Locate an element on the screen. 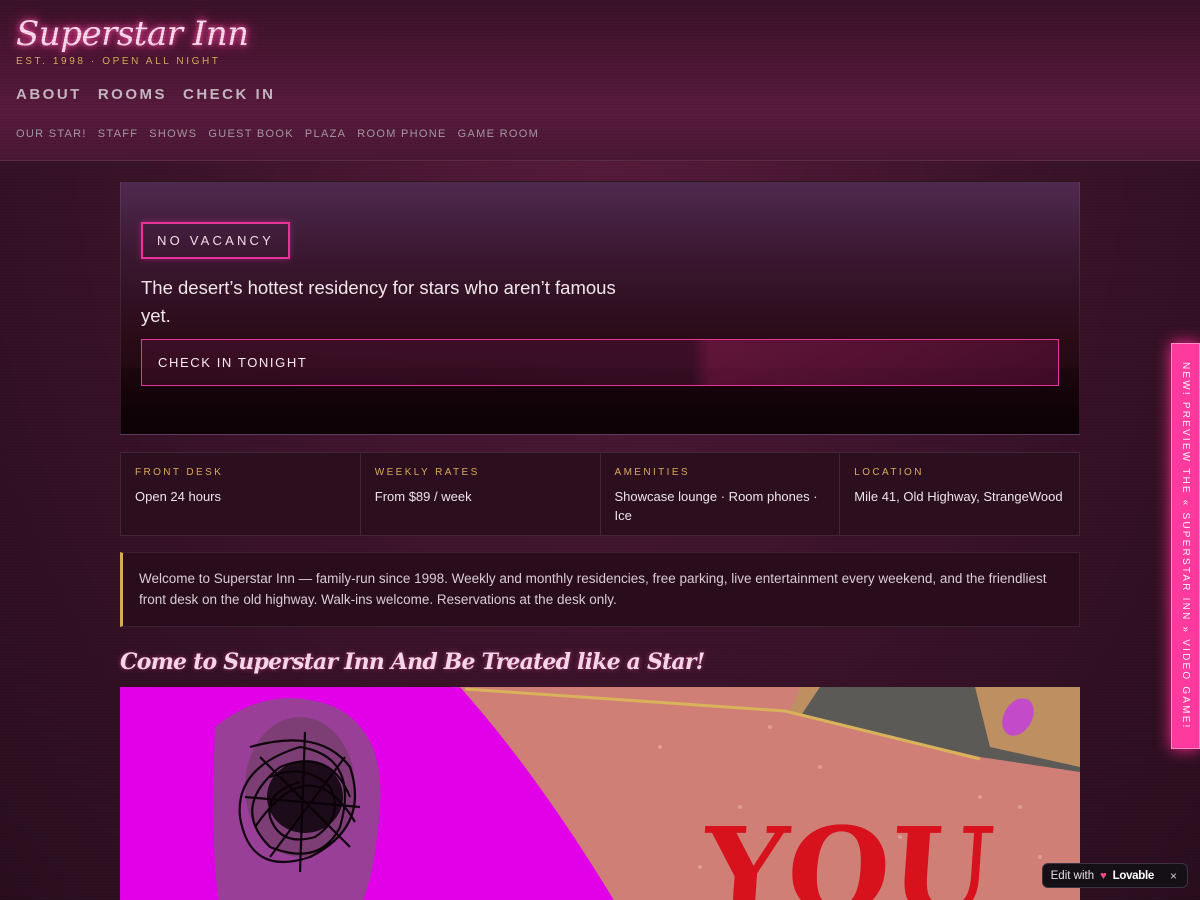 The image size is (1200, 900). info-value: Mile 41, Old Highway, StrangeWood is located at coordinates (958, 496).